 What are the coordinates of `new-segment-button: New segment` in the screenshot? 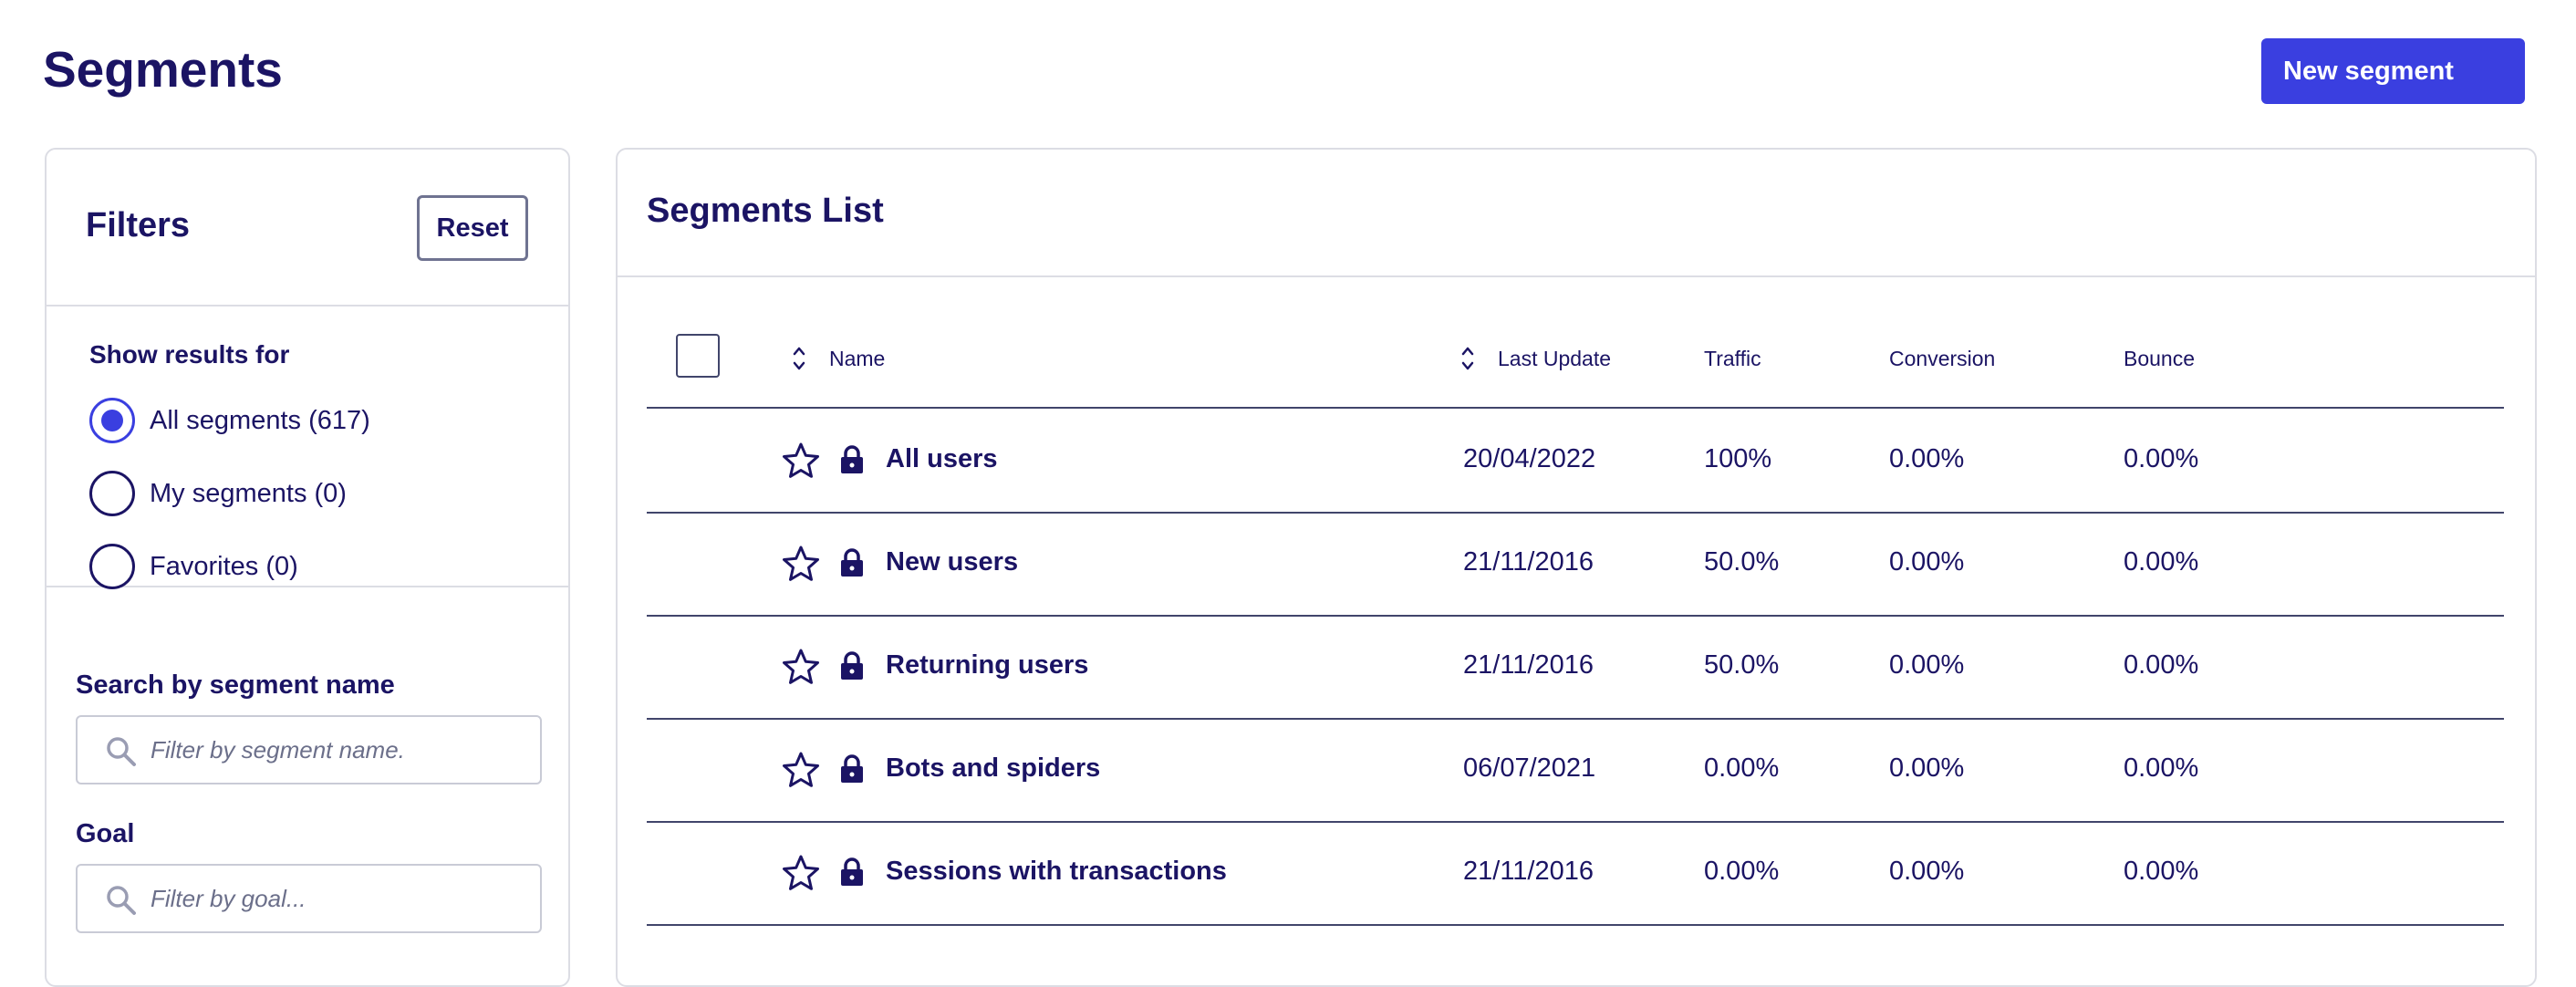 It's located at (2393, 71).